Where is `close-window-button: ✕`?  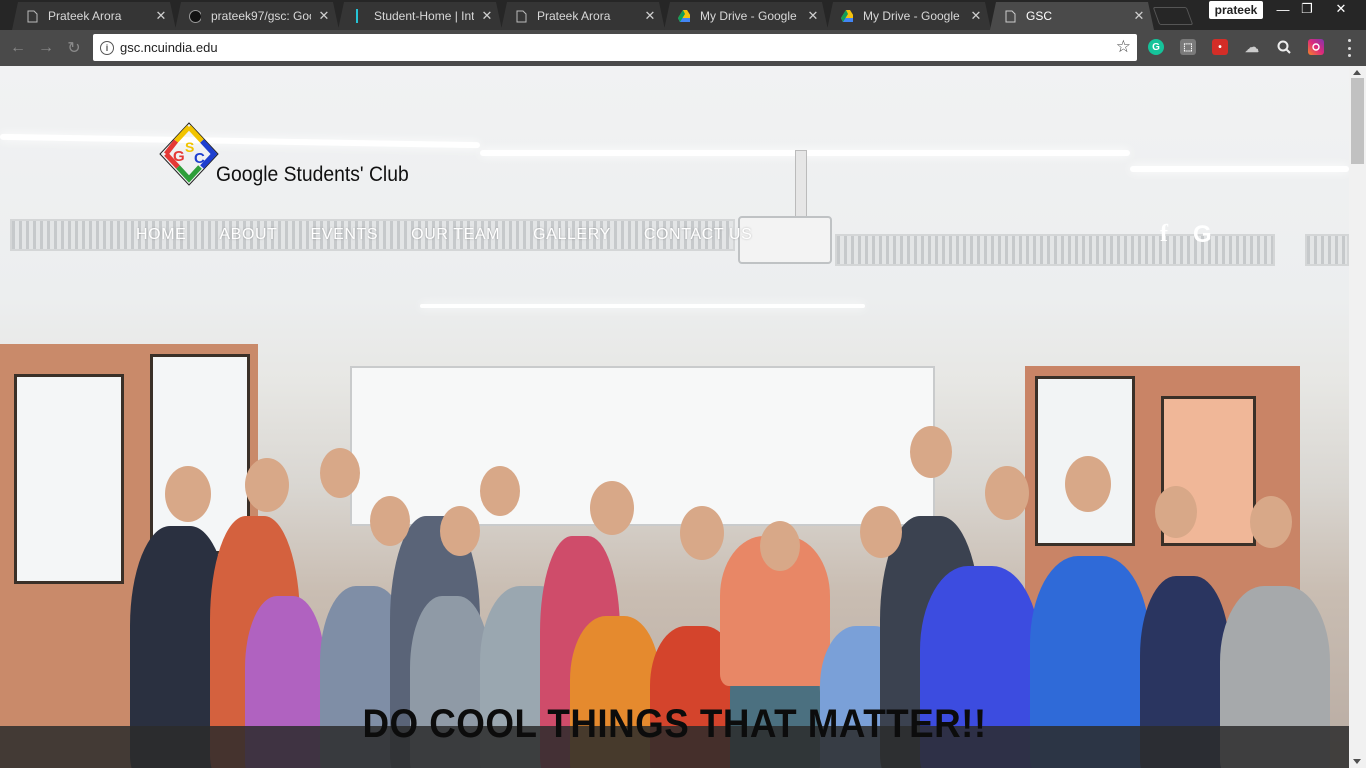
close-window-button: ✕ is located at coordinates (1341, 9).